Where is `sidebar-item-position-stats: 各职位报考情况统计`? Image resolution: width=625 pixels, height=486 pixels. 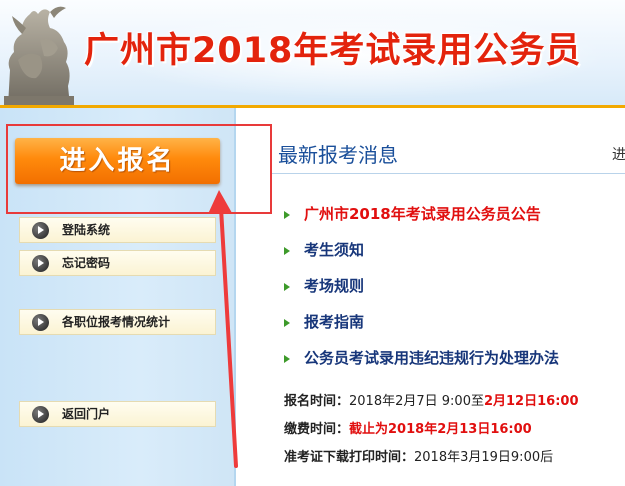
sidebar-item-position-stats: 各职位报考情况统计 is located at coordinates (117, 322).